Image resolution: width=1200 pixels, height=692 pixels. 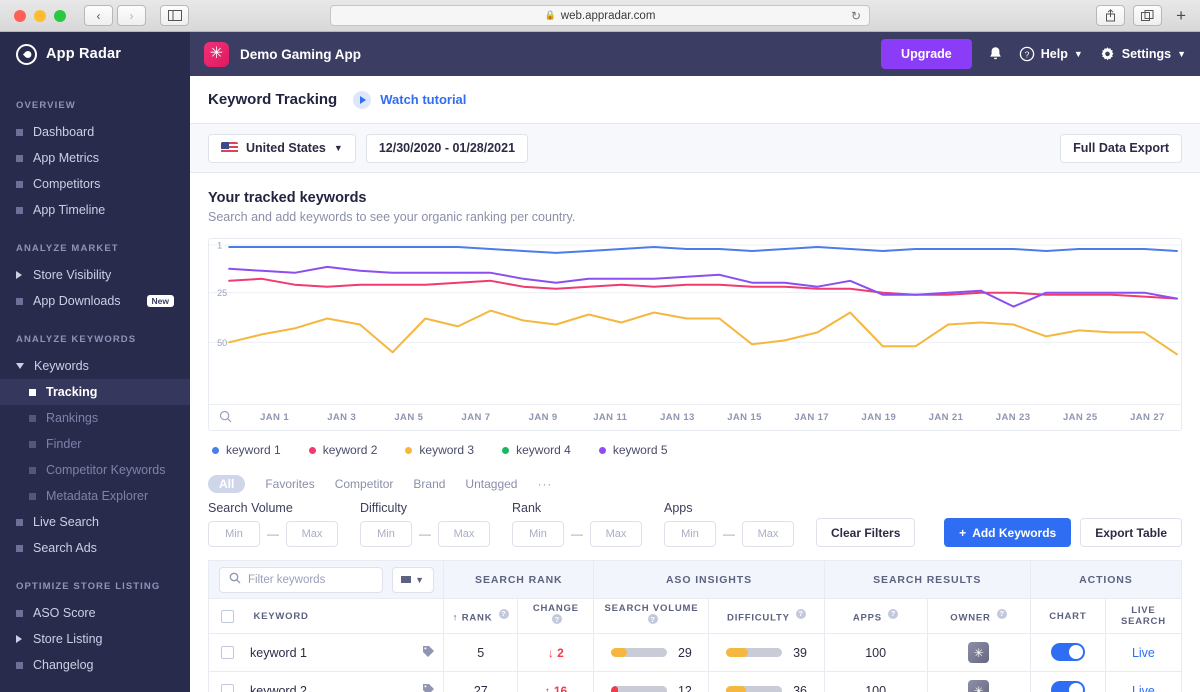 I want to click on filter-keywords-search, so click(x=301, y=579).